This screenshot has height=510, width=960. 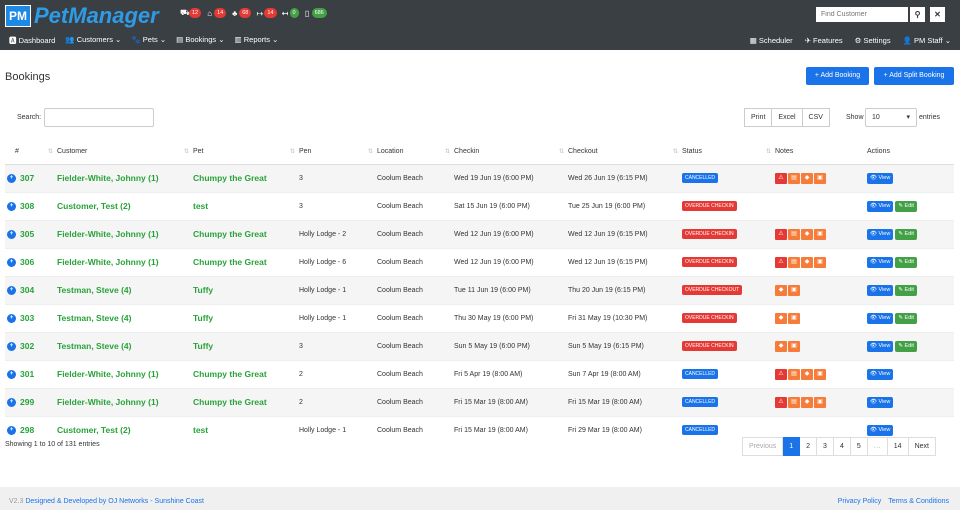 What do you see at coordinates (771, 40) in the screenshot?
I see `nav-scheduler: ▦ Scheduler` at bounding box center [771, 40].